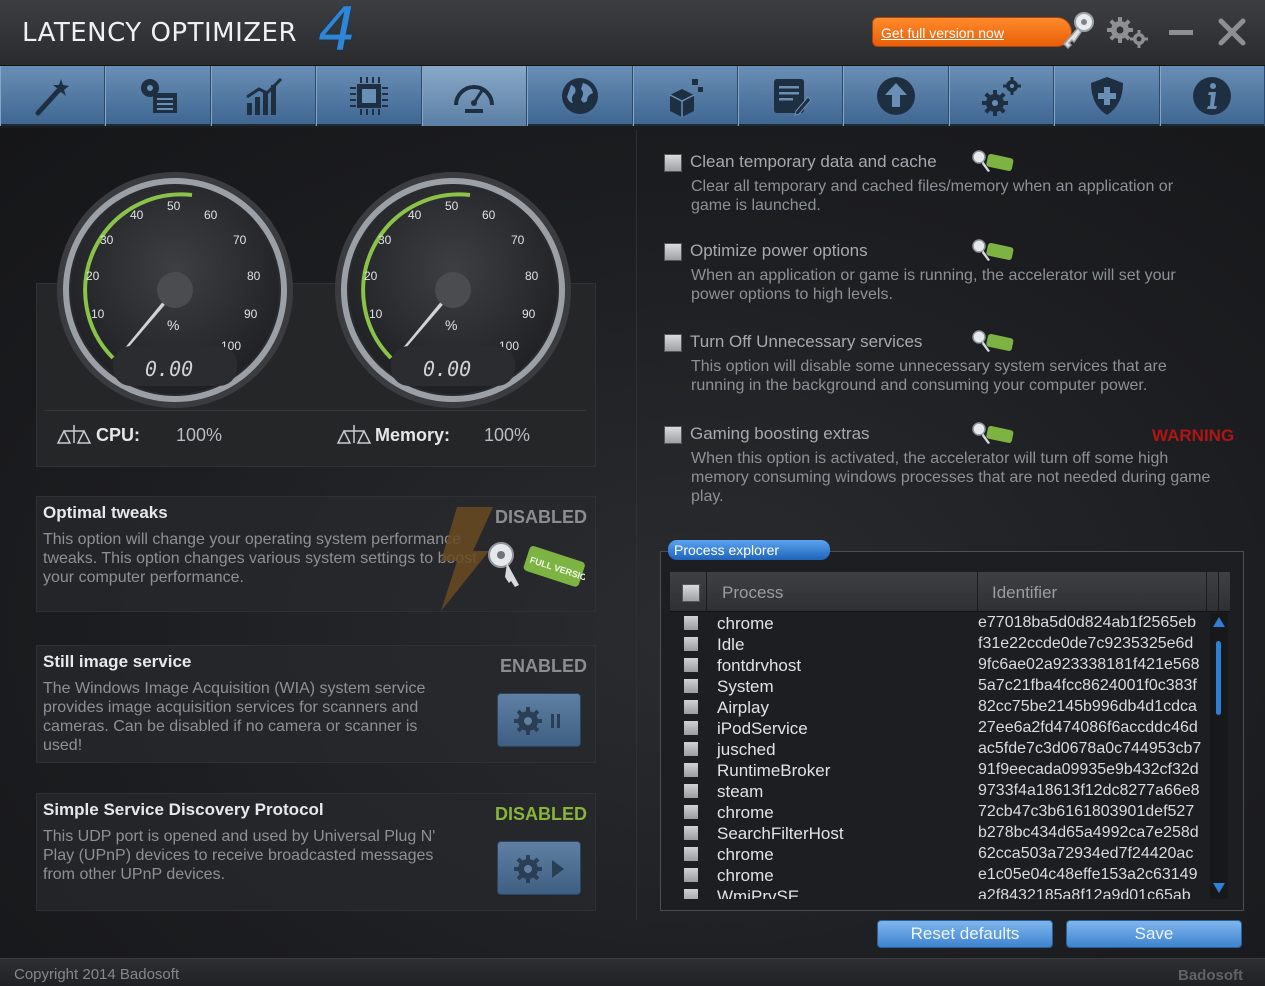 The width and height of the screenshot is (1265, 986). Describe the element at coordinates (532, 276) in the screenshot. I see `gauge-tick: 80` at that location.